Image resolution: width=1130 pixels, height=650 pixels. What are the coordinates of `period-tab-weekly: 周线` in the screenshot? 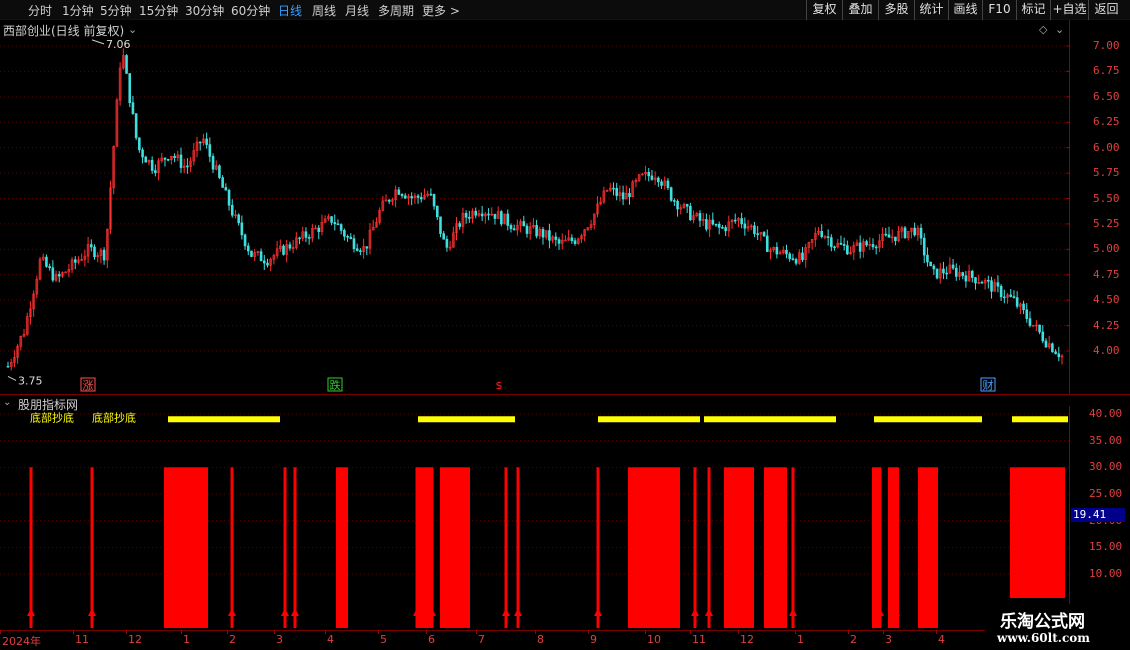 It's located at (324, 10).